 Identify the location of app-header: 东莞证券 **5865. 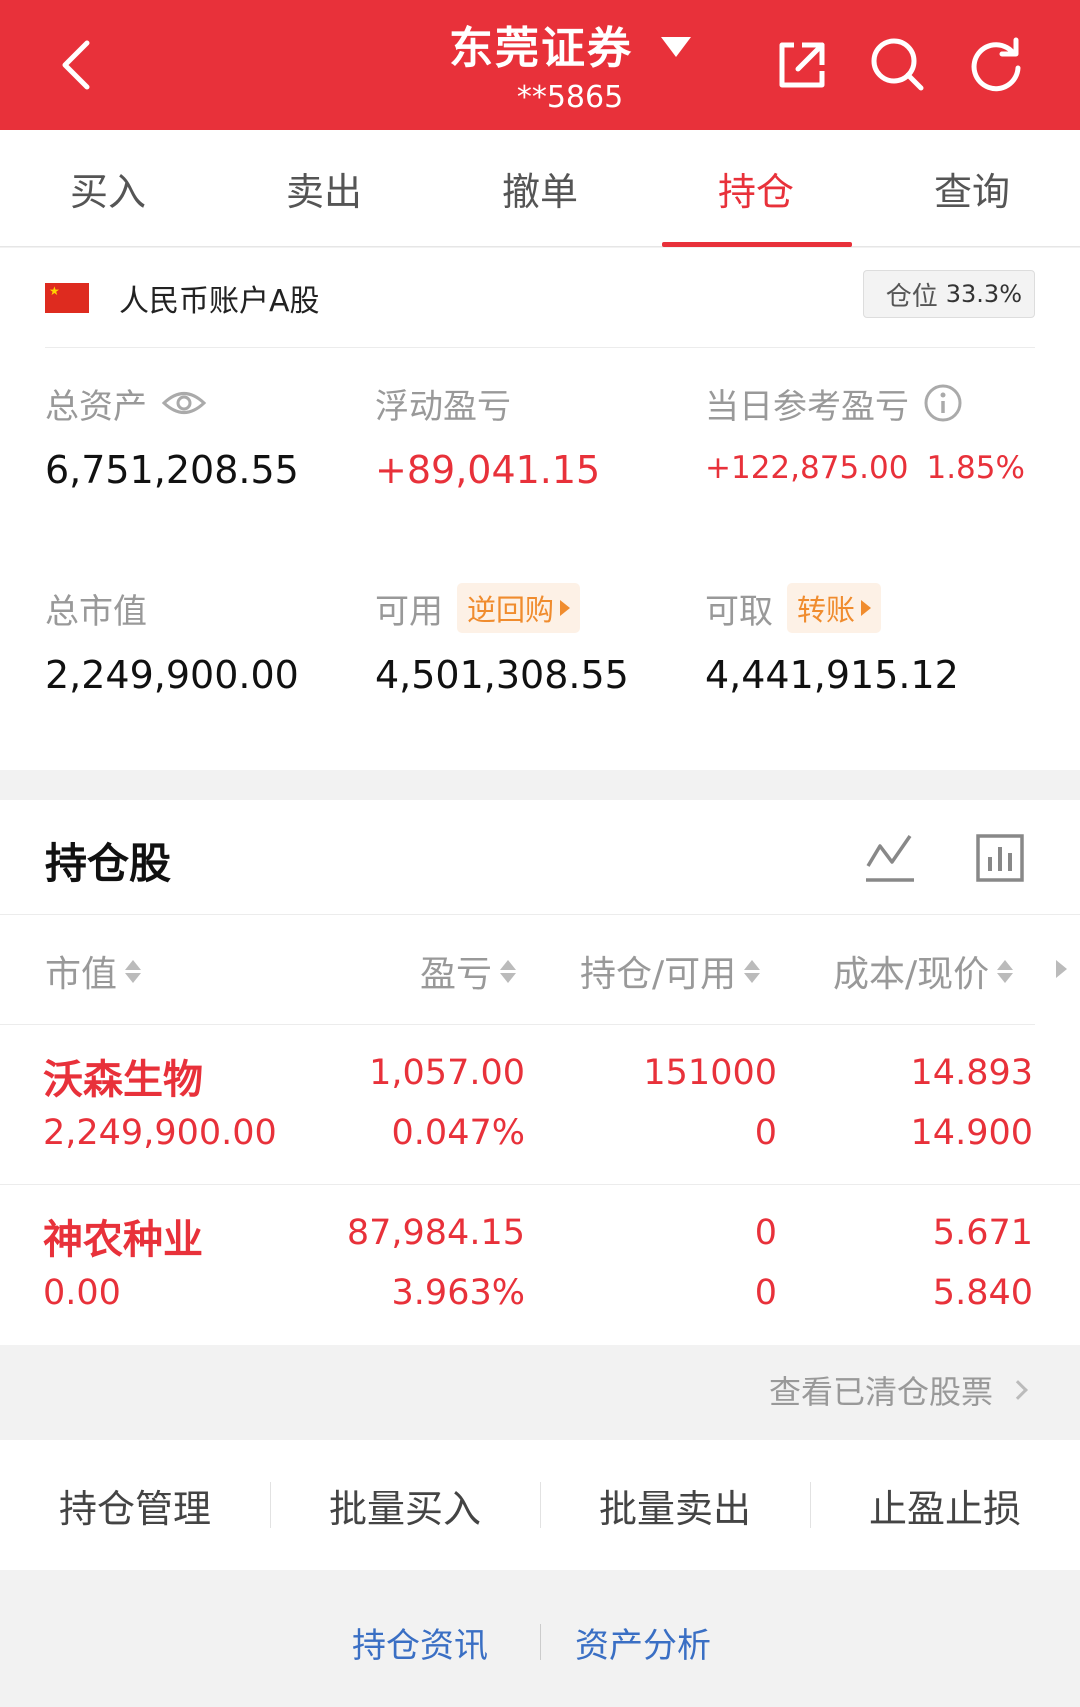
(540, 65).